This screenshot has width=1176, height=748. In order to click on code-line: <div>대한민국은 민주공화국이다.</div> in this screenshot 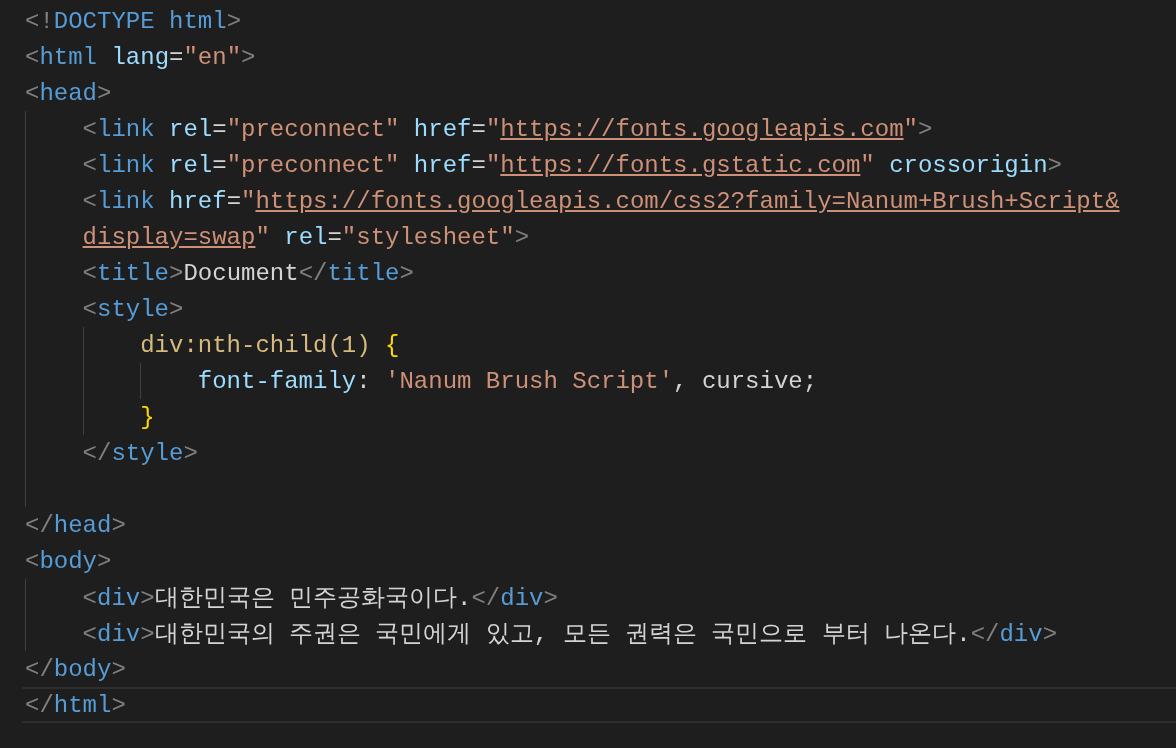, I will do `click(320, 598)`.